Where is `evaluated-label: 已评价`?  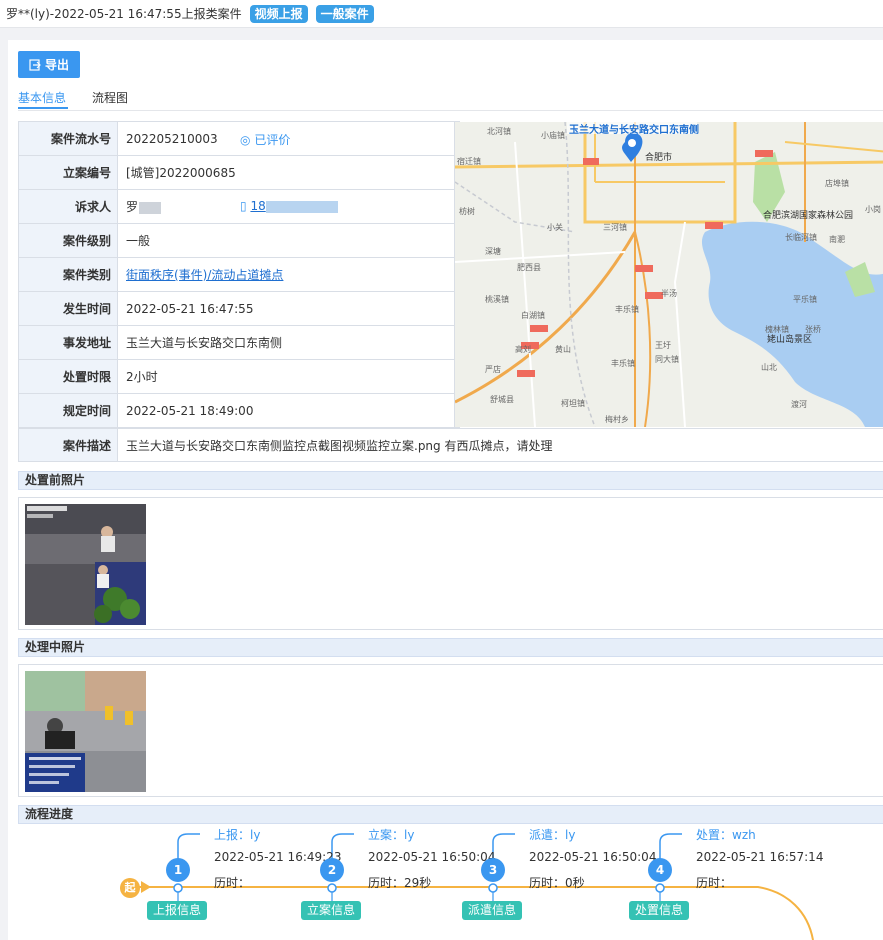
evaluated-label: 已评价 is located at coordinates (272, 140).